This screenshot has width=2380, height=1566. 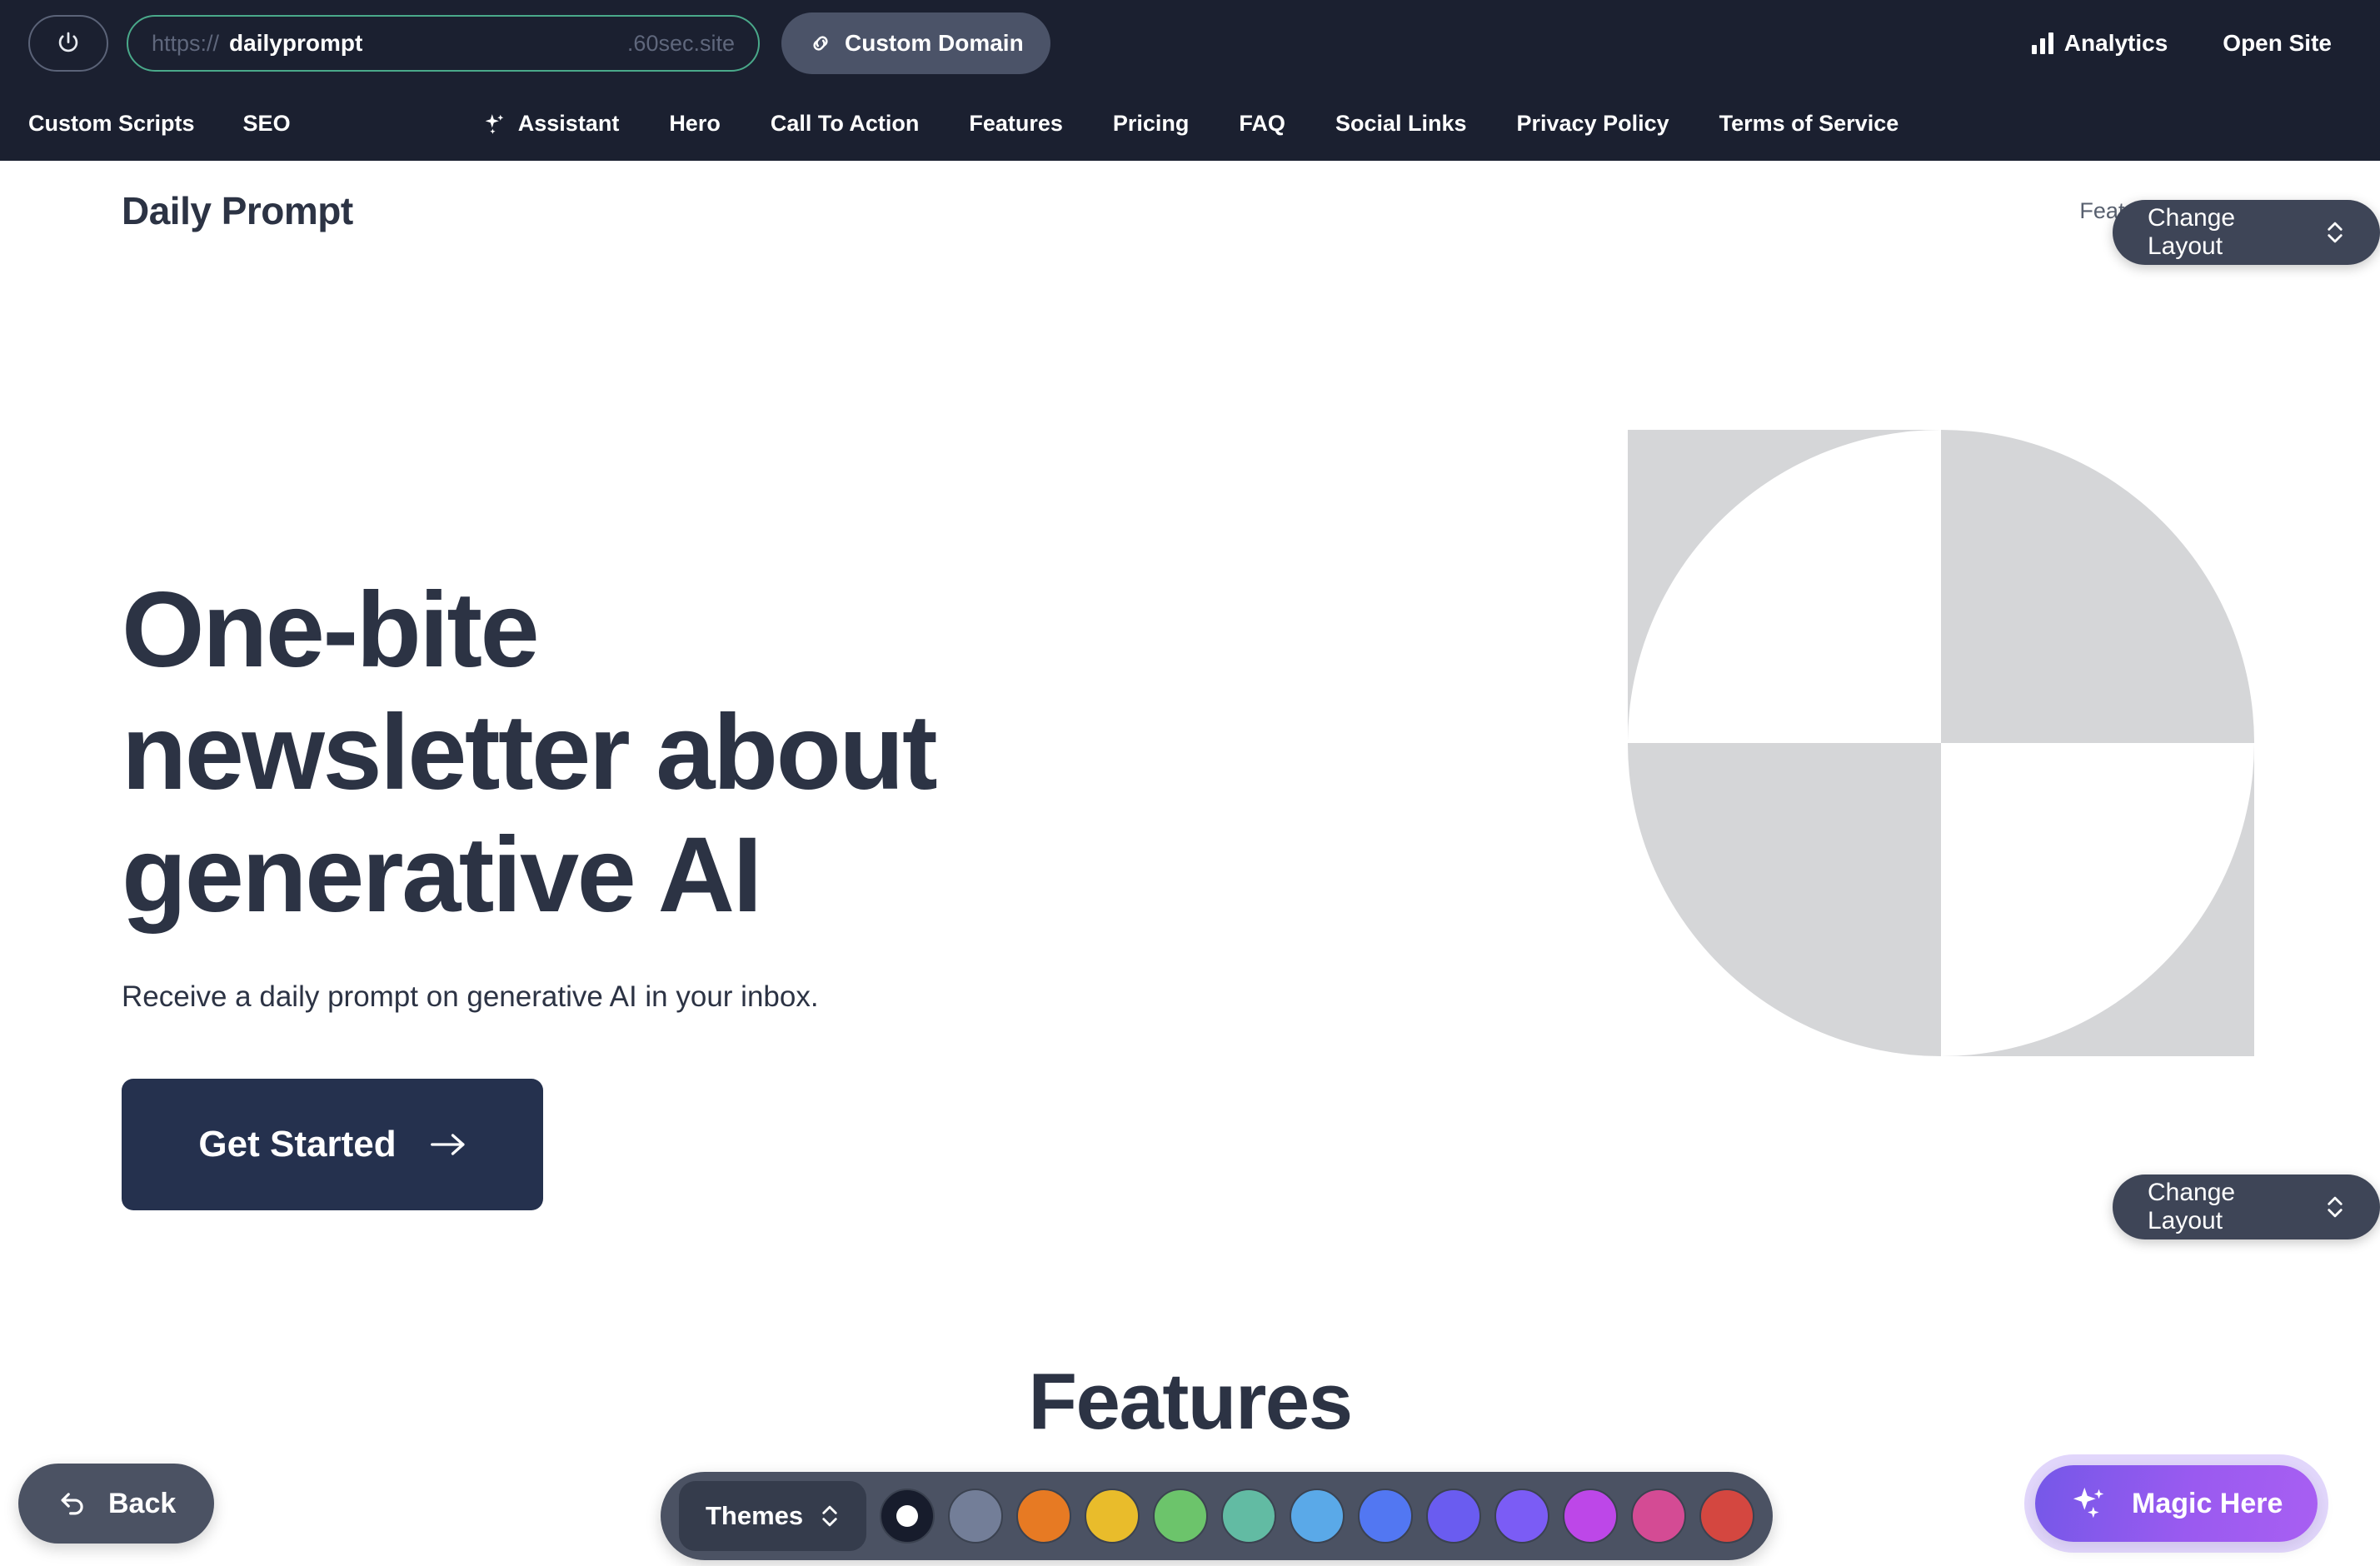 I want to click on magic-here-button: Magic Here, so click(x=2176, y=1503).